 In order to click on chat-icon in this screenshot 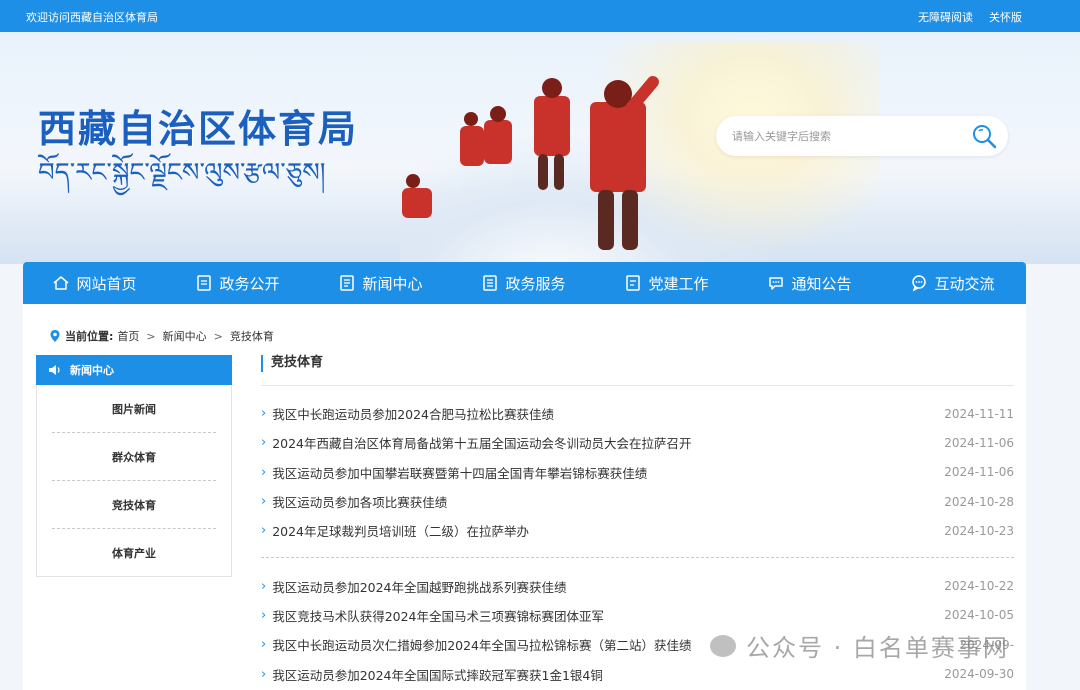, I will do `click(919, 283)`.